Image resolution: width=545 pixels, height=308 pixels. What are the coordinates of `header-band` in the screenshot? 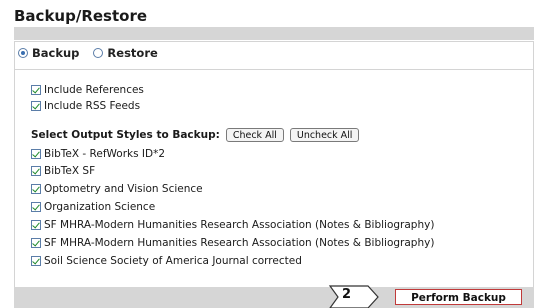 It's located at (274, 33).